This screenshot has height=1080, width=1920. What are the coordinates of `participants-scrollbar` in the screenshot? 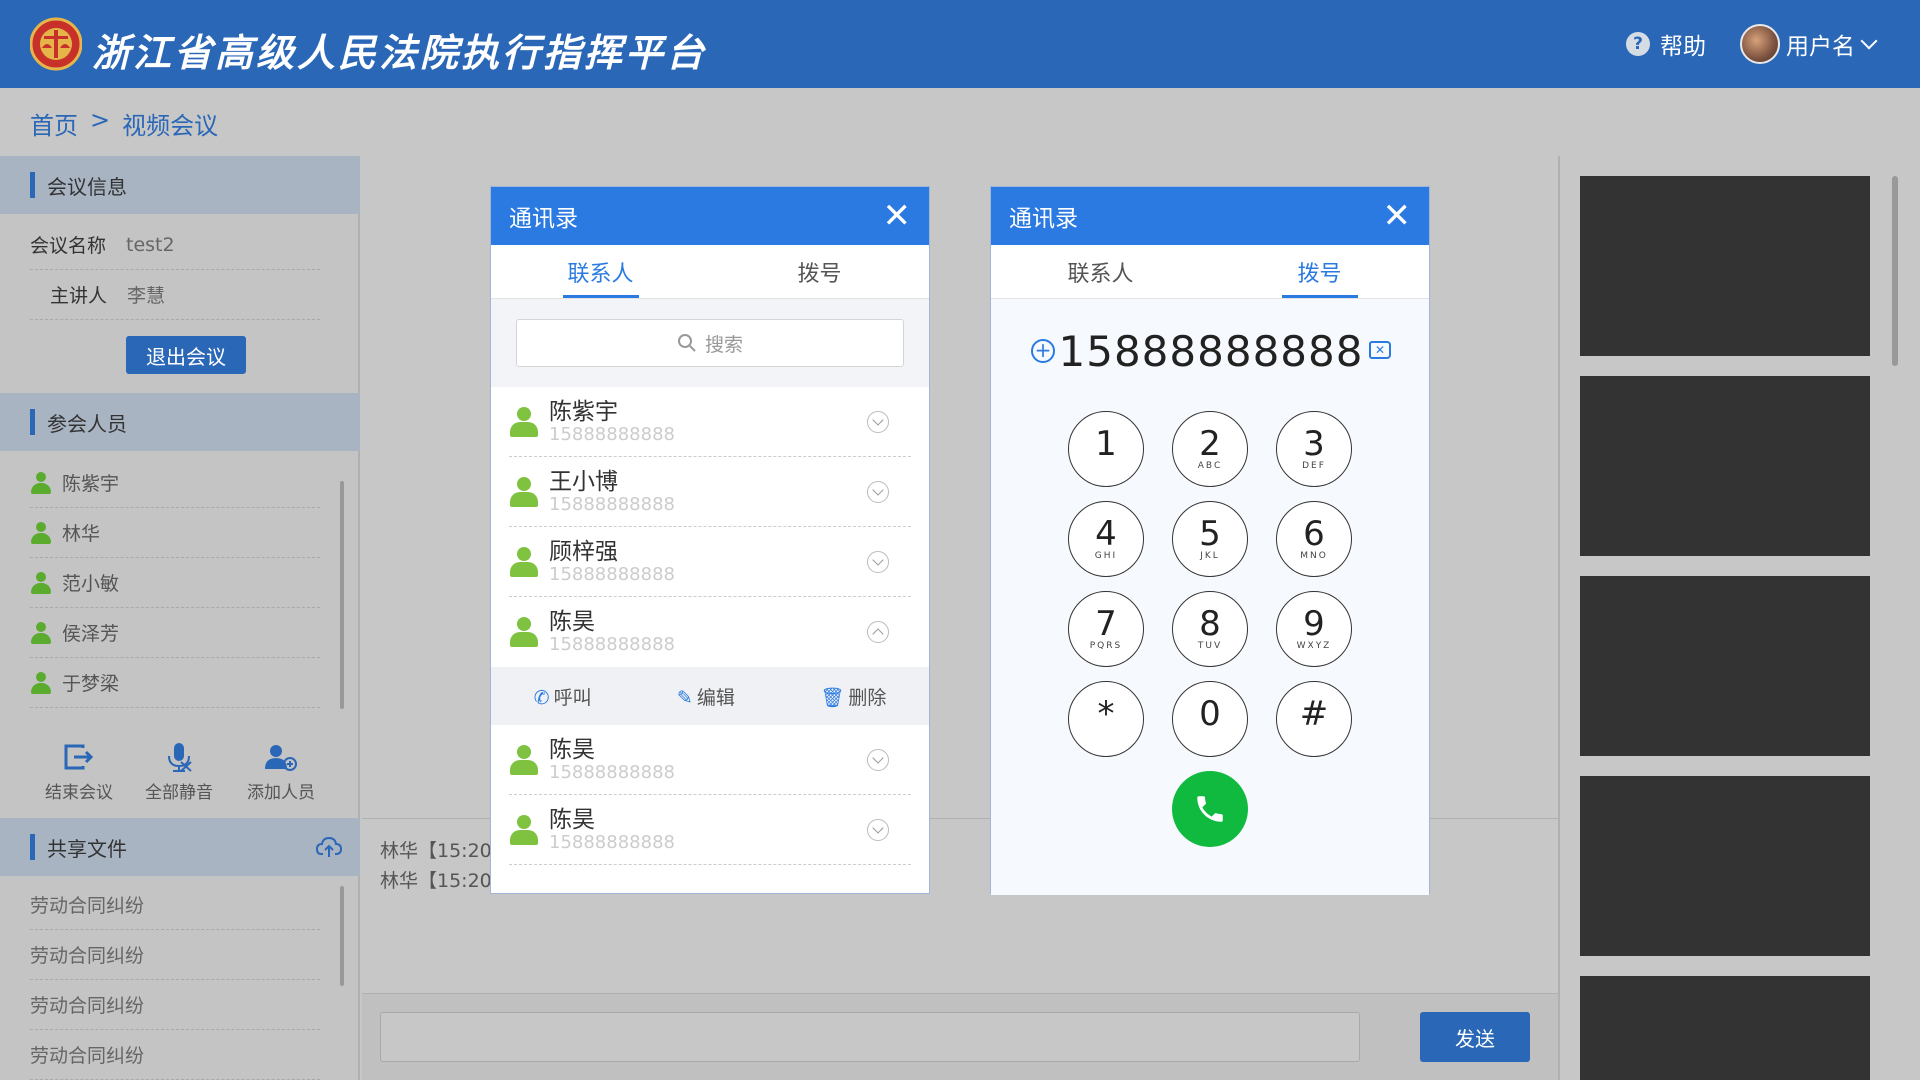 It's located at (342, 595).